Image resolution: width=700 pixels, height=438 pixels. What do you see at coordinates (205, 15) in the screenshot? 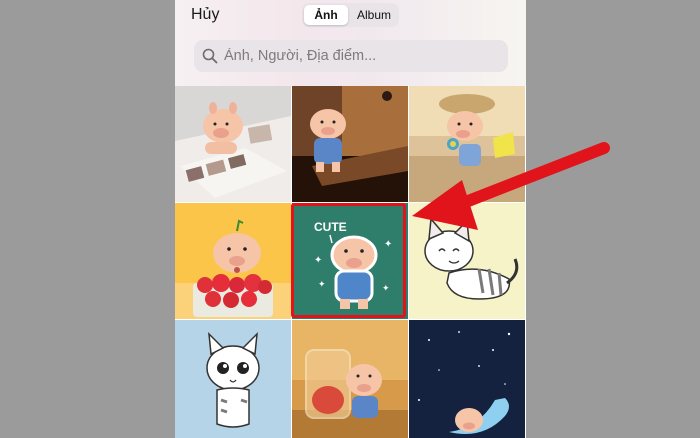
I see `cancel-button: Hủy` at bounding box center [205, 15].